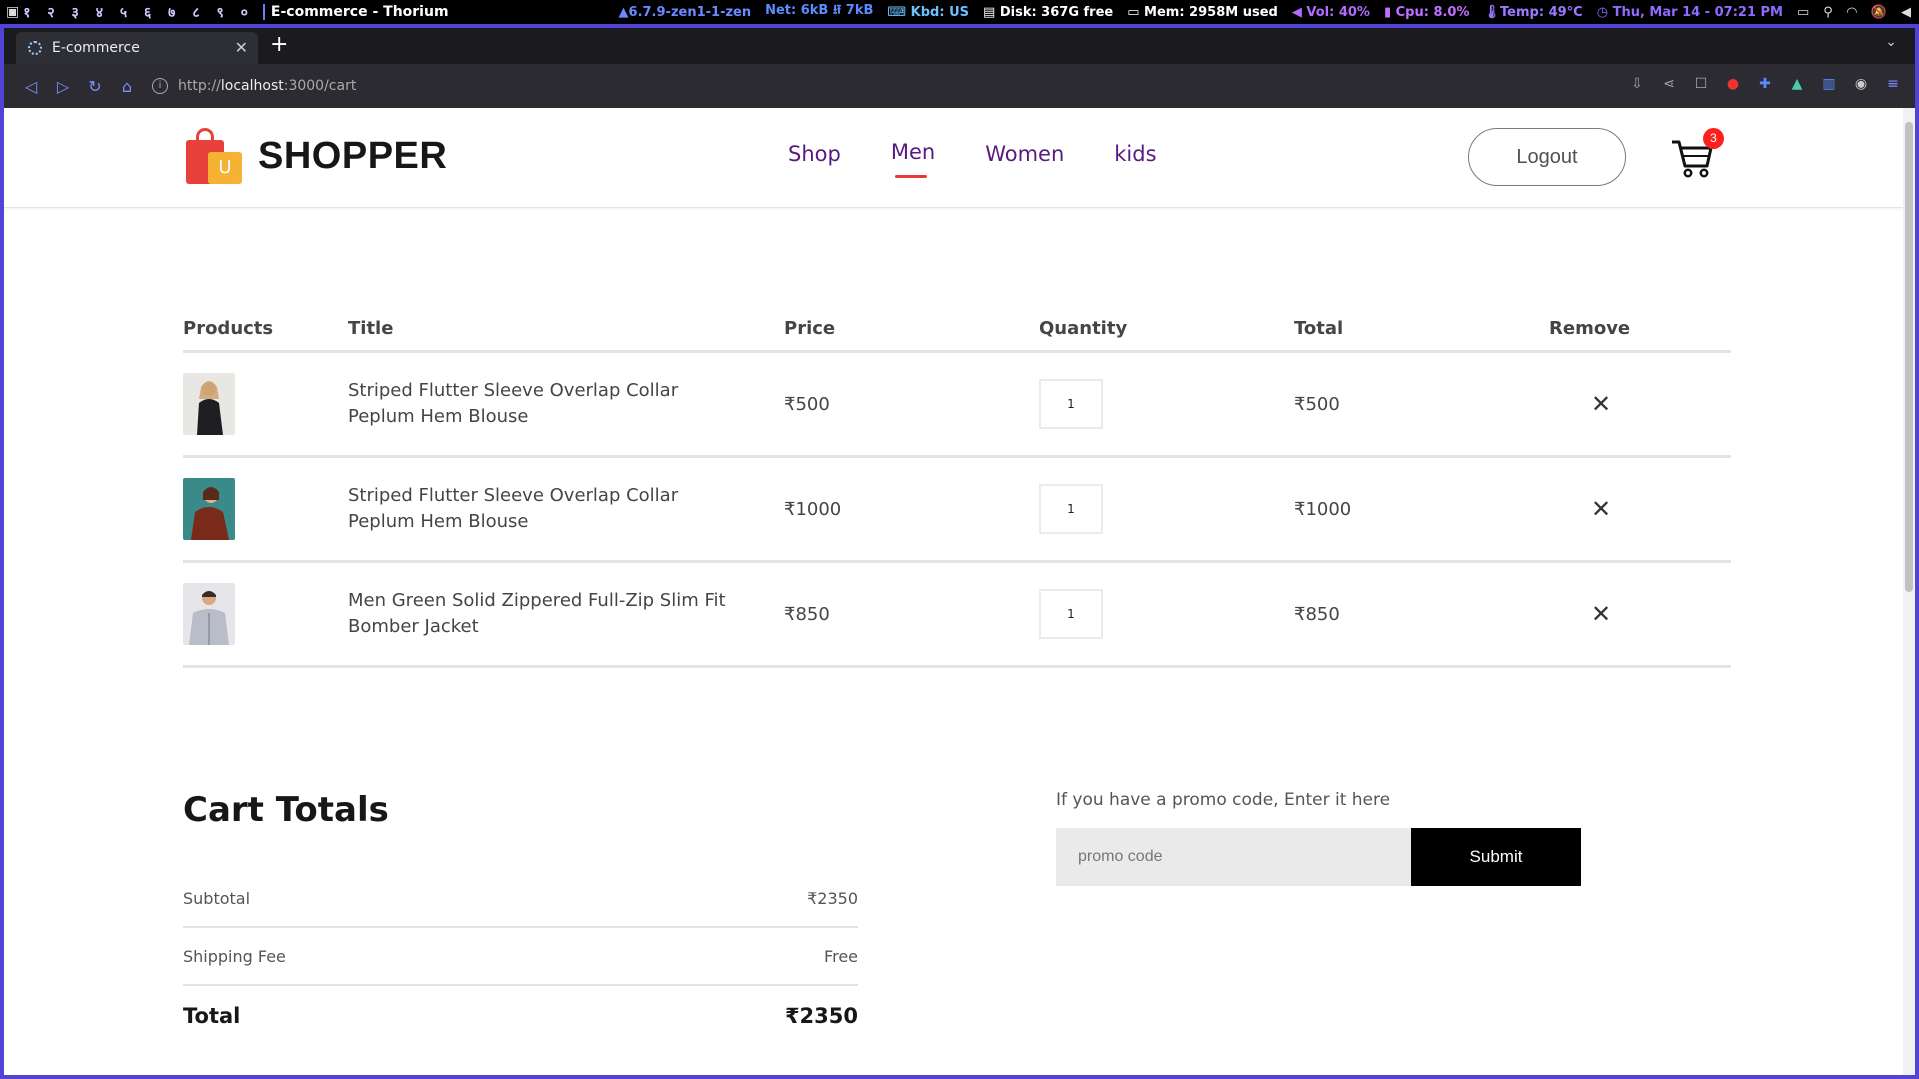 The image size is (1919, 1079). I want to click on url-host: localhost, so click(252, 86).